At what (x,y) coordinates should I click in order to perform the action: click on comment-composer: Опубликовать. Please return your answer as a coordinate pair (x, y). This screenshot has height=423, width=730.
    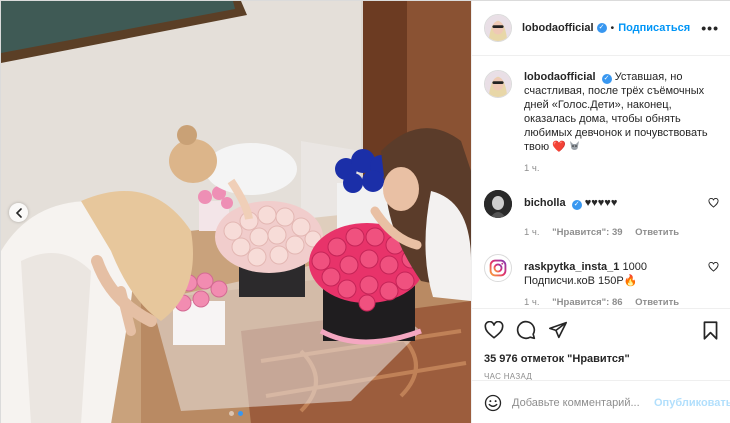
    Looking at the image, I should click on (601, 401).